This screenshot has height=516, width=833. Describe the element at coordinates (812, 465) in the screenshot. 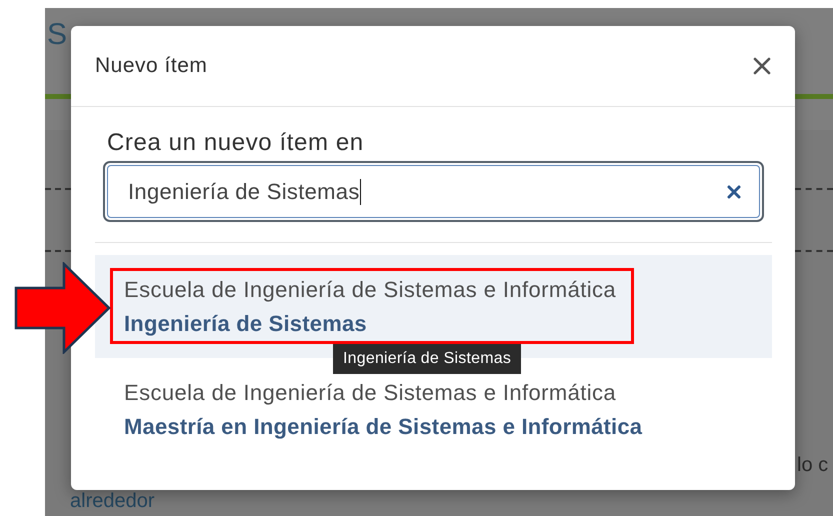

I see `page-text: lo c` at that location.